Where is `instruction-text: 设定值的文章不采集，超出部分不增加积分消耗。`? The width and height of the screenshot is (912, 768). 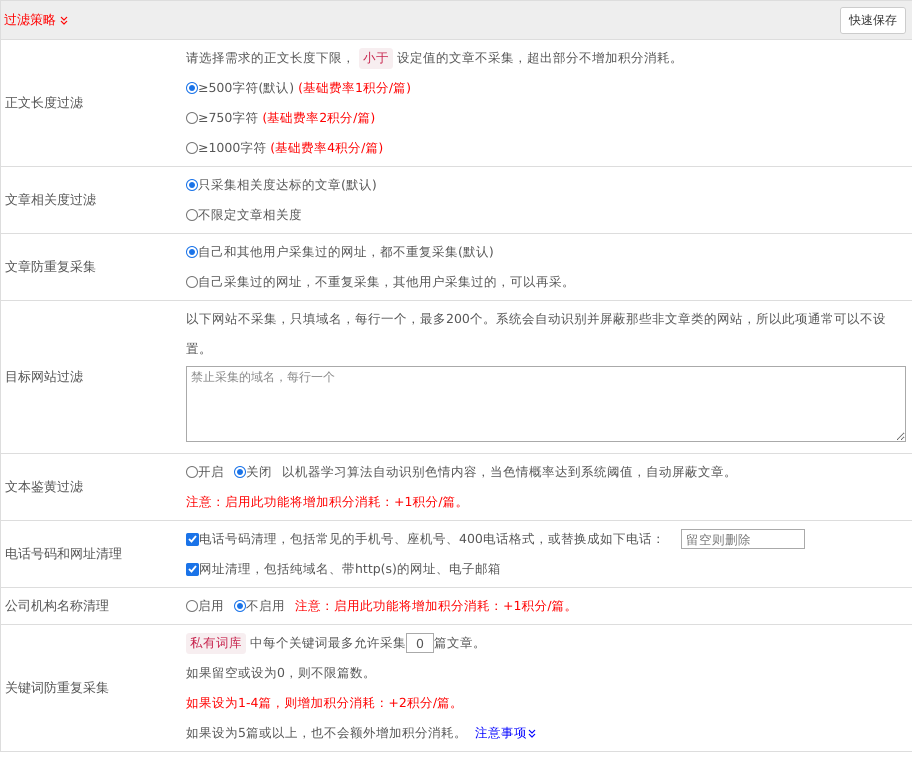 instruction-text: 设定值的文章不采集，超出部分不增加积分消耗。 is located at coordinates (540, 58).